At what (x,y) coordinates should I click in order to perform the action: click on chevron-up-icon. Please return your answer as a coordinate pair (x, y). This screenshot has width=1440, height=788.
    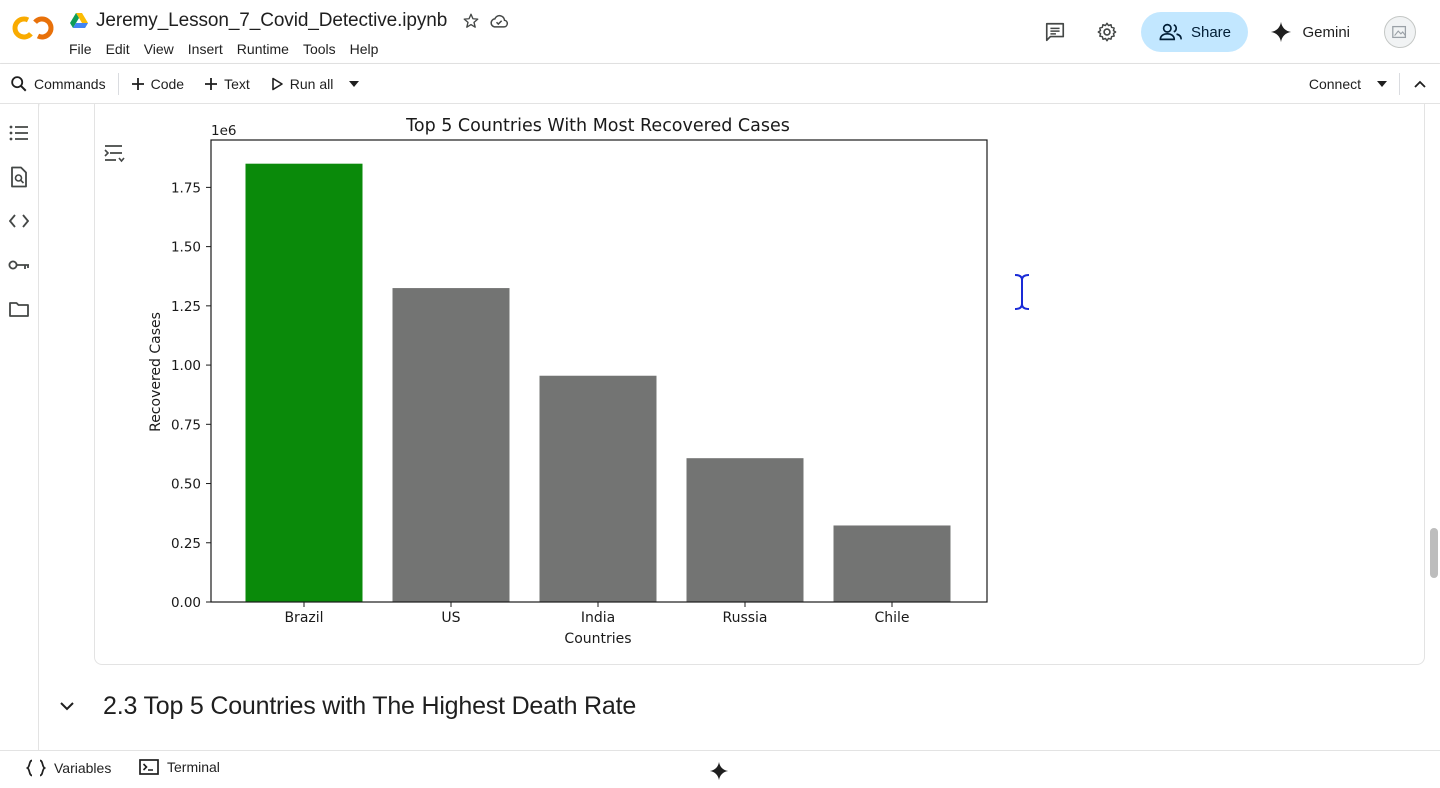
    Looking at the image, I should click on (1420, 84).